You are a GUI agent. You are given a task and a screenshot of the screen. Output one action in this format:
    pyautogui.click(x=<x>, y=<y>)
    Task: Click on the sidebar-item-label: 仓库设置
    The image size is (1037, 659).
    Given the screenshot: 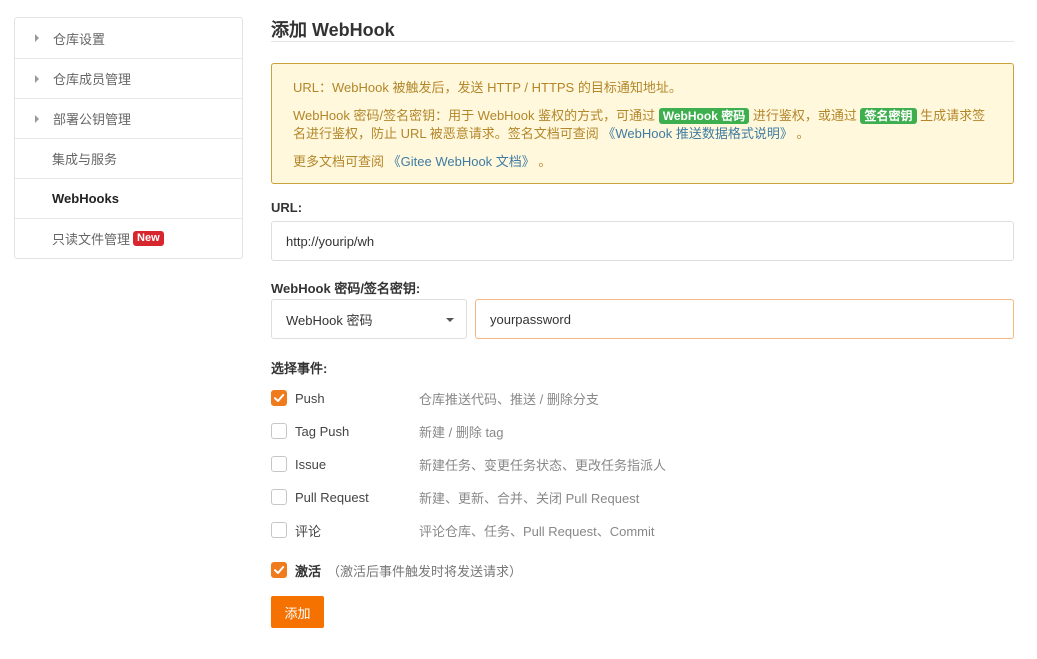 What is the action you would take?
    pyautogui.click(x=79, y=39)
    